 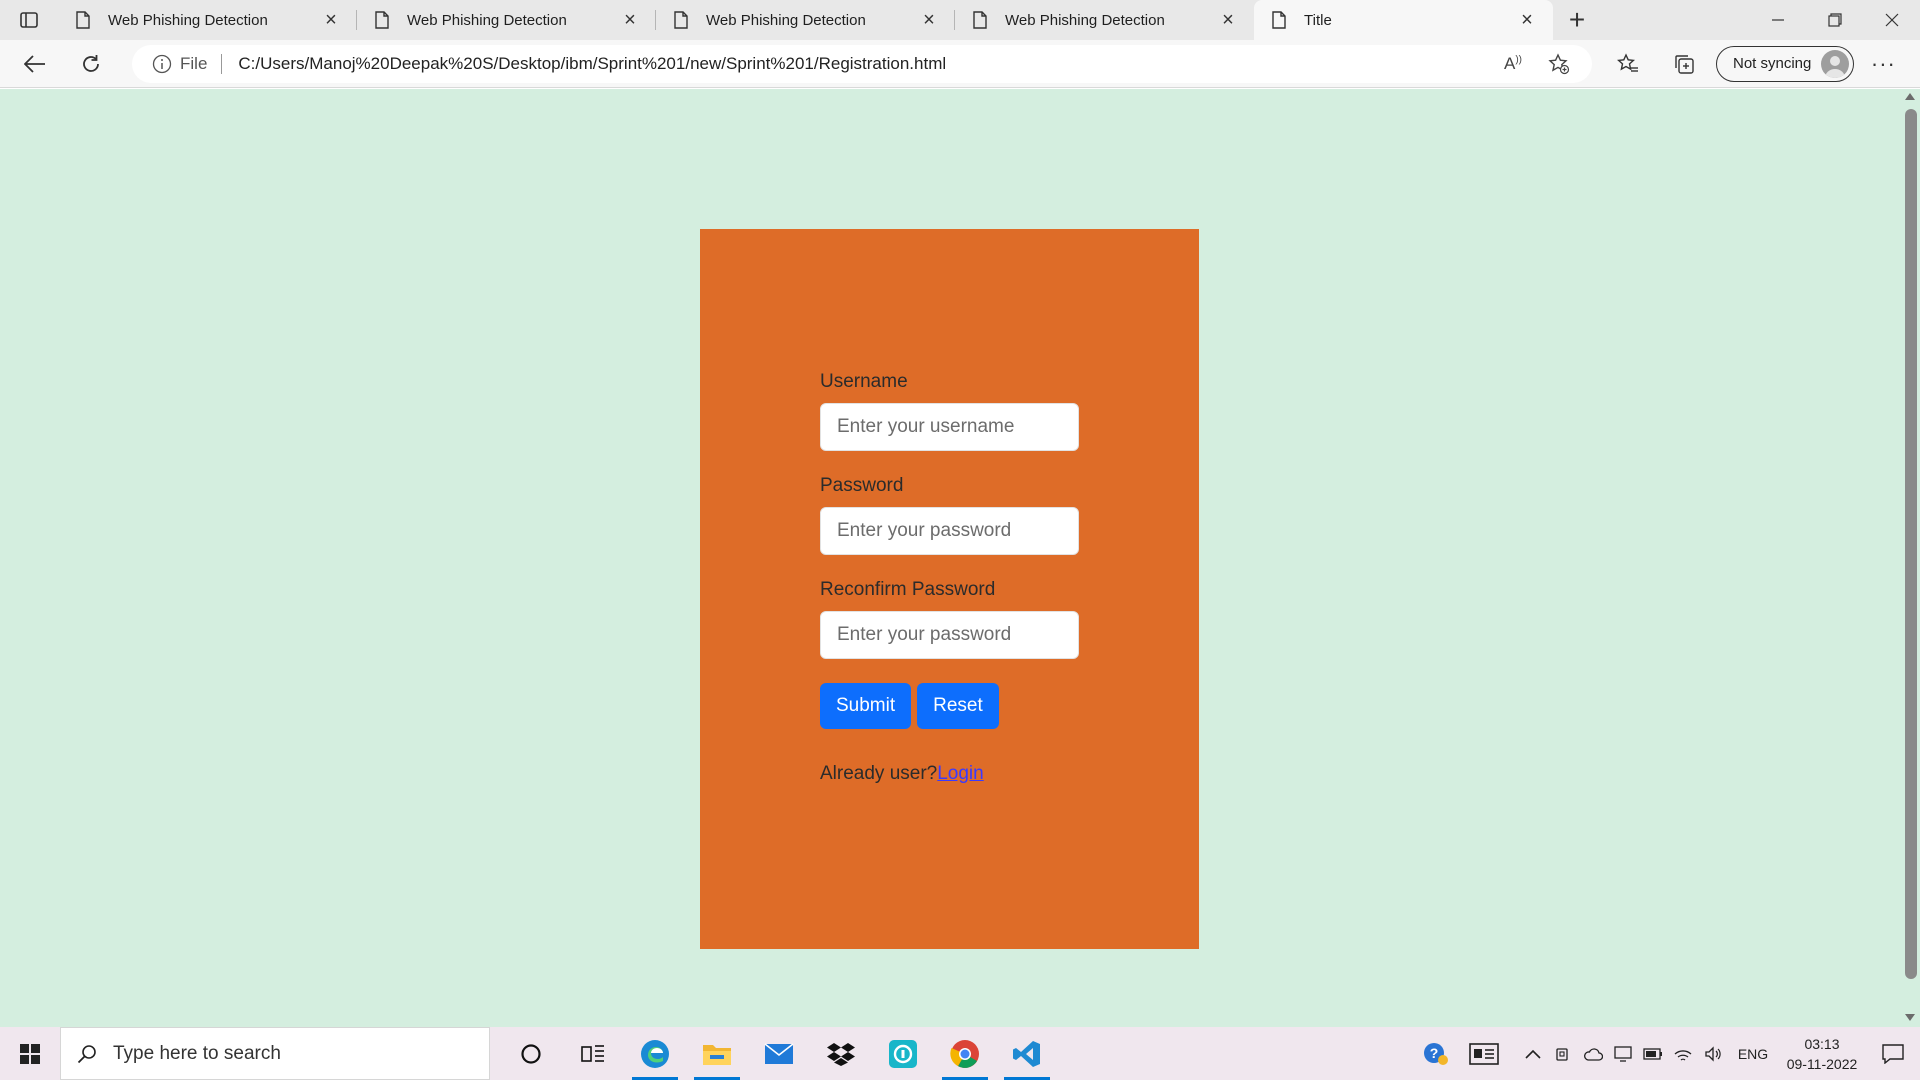 I want to click on cortana-icon, so click(x=531, y=1053).